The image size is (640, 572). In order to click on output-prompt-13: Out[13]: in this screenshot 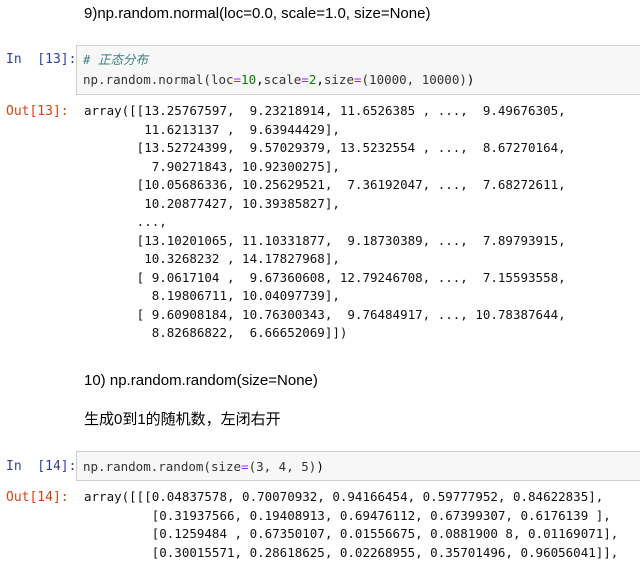, I will do `click(37, 111)`.